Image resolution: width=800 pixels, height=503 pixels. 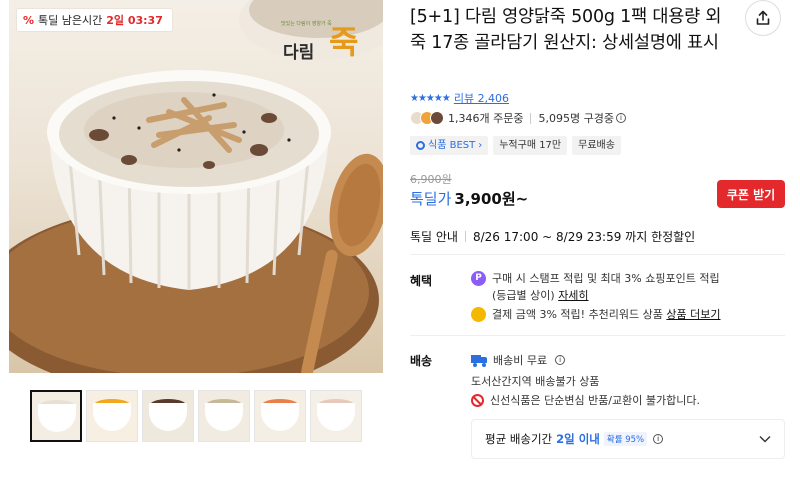 What do you see at coordinates (765, 439) in the screenshot?
I see `chevron-down-icon` at bounding box center [765, 439].